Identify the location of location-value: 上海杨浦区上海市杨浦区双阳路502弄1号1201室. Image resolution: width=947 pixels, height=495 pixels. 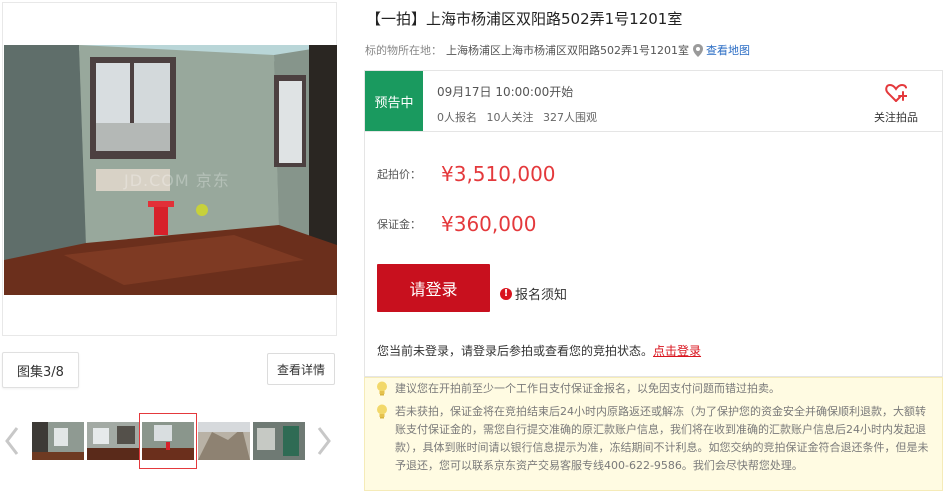
(567, 50).